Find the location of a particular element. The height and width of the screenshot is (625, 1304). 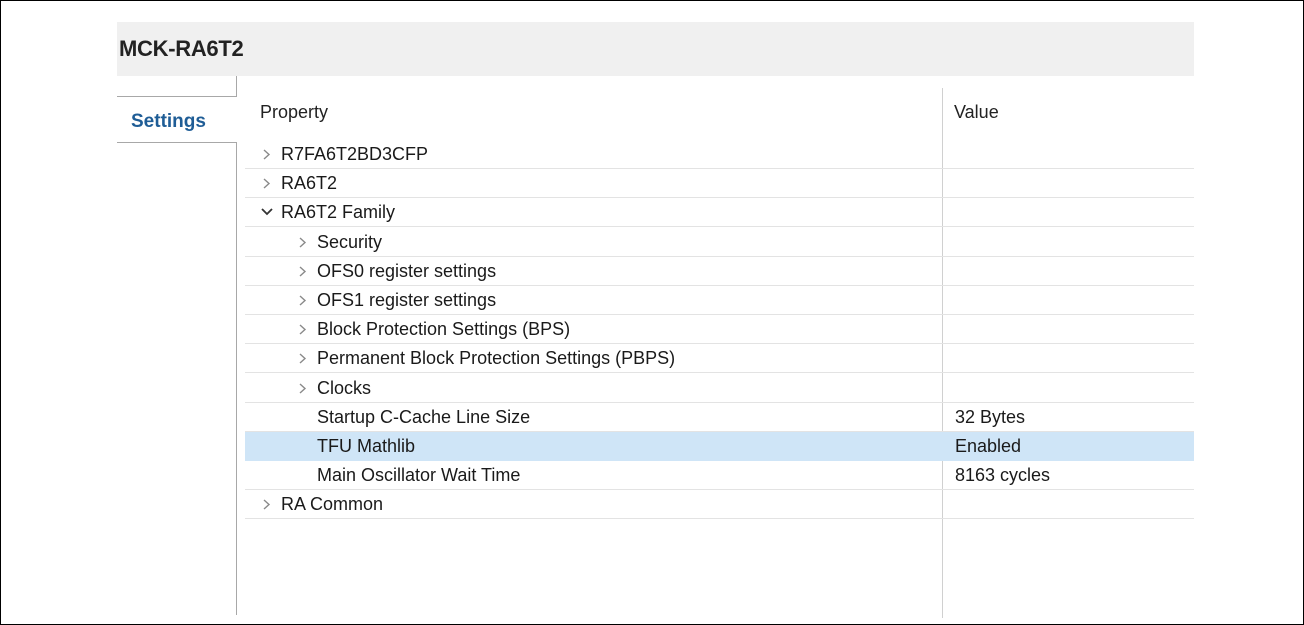

table-row: Startup C-Cache Line Size 32 Bytes is located at coordinates (719, 417).